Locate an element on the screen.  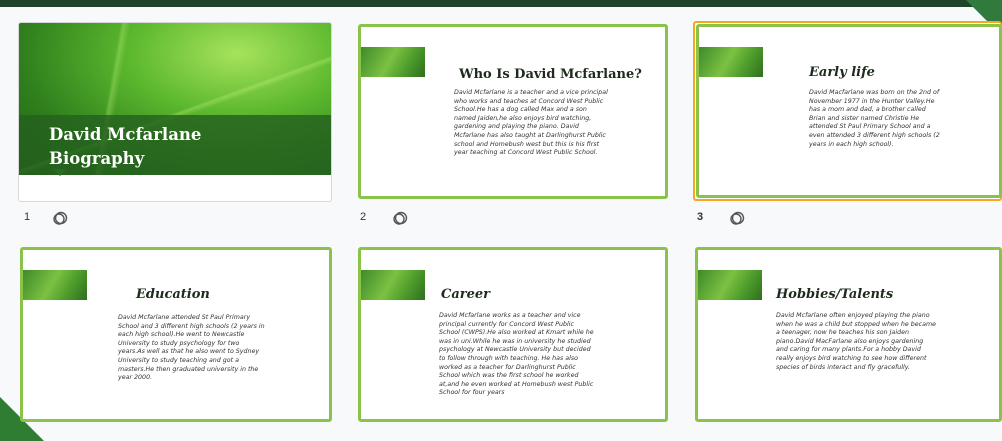
slide-thumbnail-1: David Mcfarlane Biography is located at coordinates (175, 112).